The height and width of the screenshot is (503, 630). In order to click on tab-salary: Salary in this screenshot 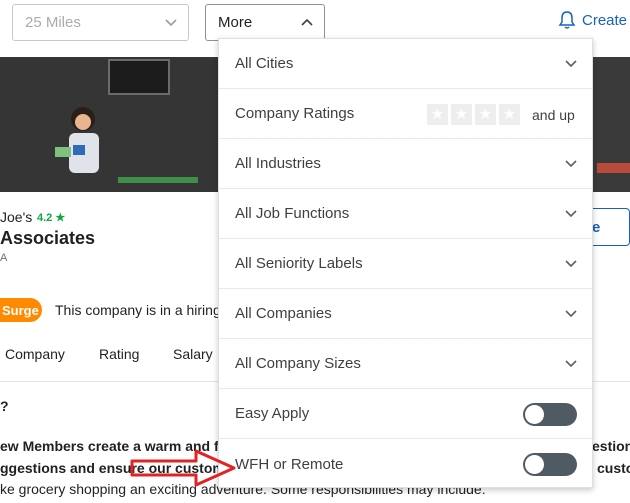, I will do `click(193, 354)`.